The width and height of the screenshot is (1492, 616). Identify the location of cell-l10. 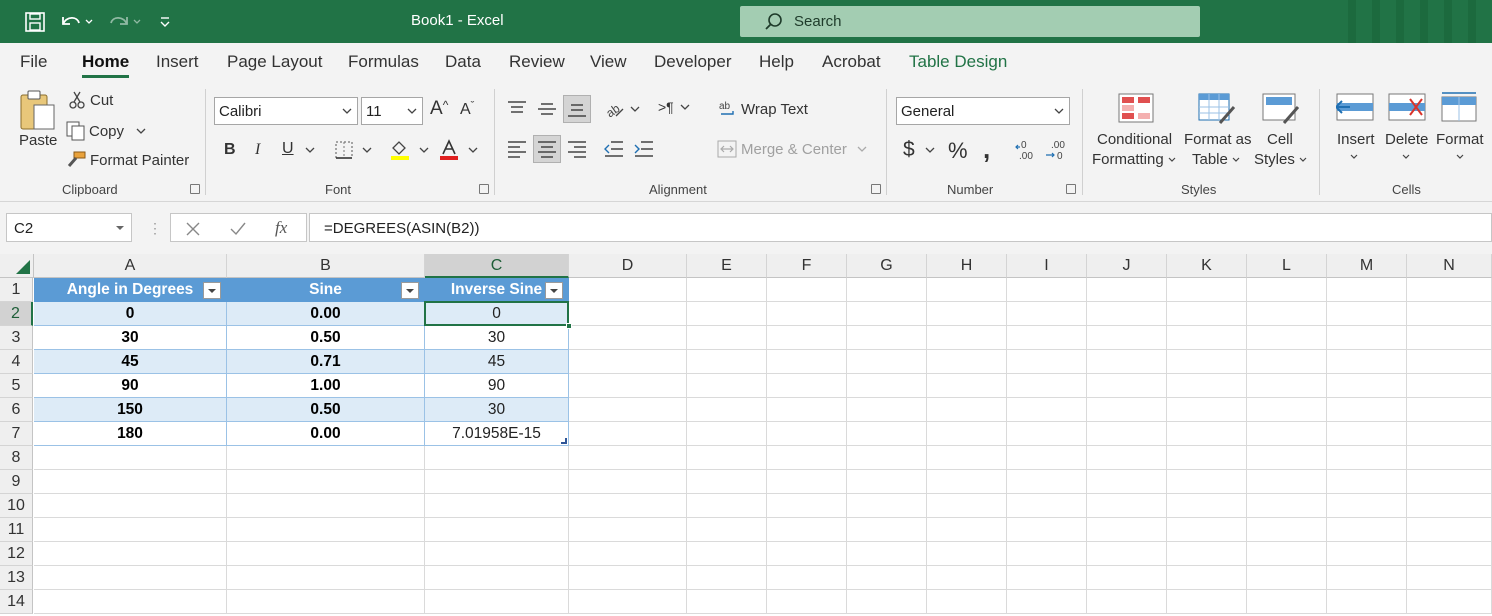
(1287, 506).